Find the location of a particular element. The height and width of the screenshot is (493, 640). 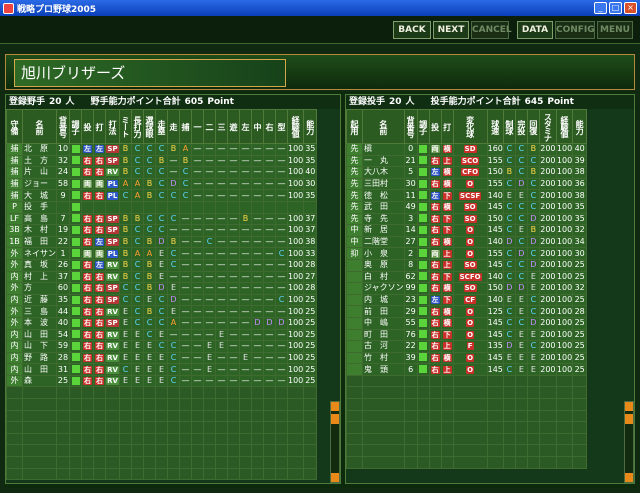

table-row: 中 嶋 55 右横 O 145 C C D 200 100 25 is located at coordinates (467, 323).